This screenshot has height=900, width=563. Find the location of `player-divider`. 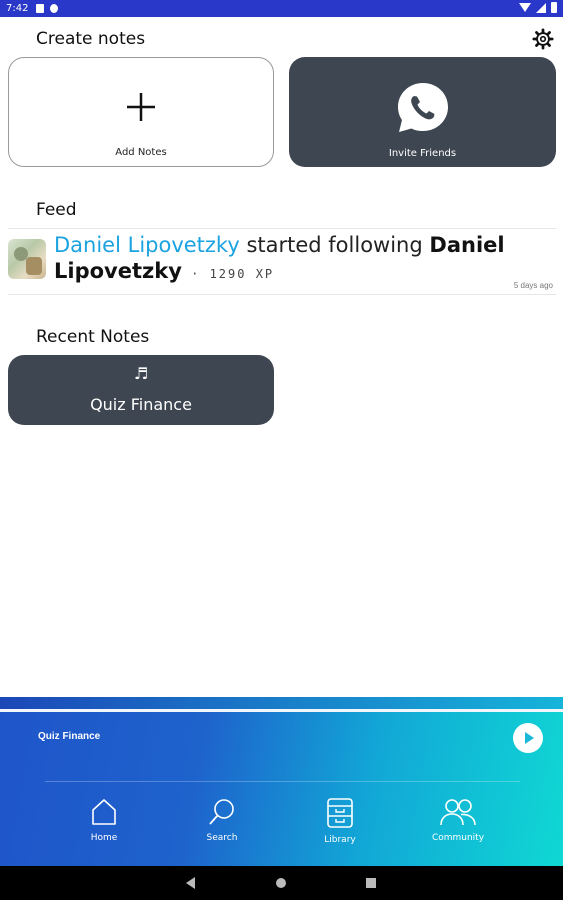

player-divider is located at coordinates (281, 710).